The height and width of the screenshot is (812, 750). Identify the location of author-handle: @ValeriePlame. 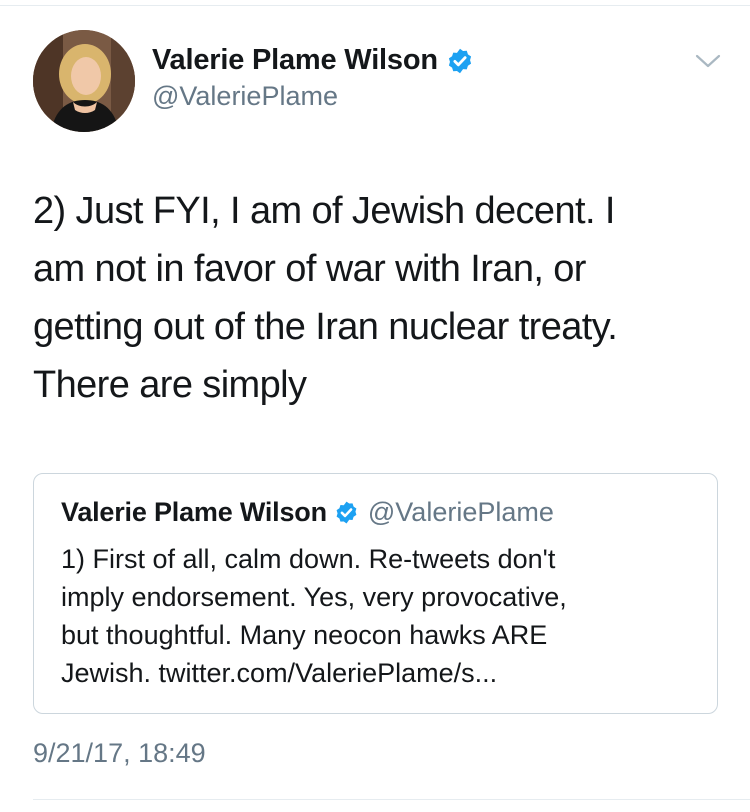
(313, 96).